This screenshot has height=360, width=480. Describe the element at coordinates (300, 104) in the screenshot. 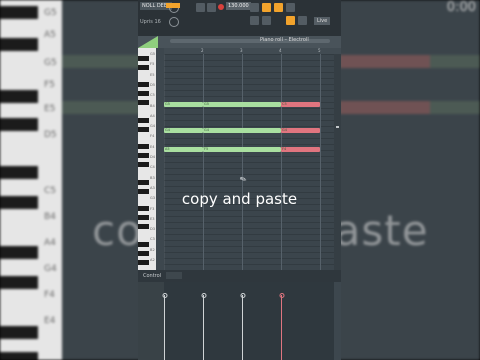

I see `note-pasted: C5` at that location.